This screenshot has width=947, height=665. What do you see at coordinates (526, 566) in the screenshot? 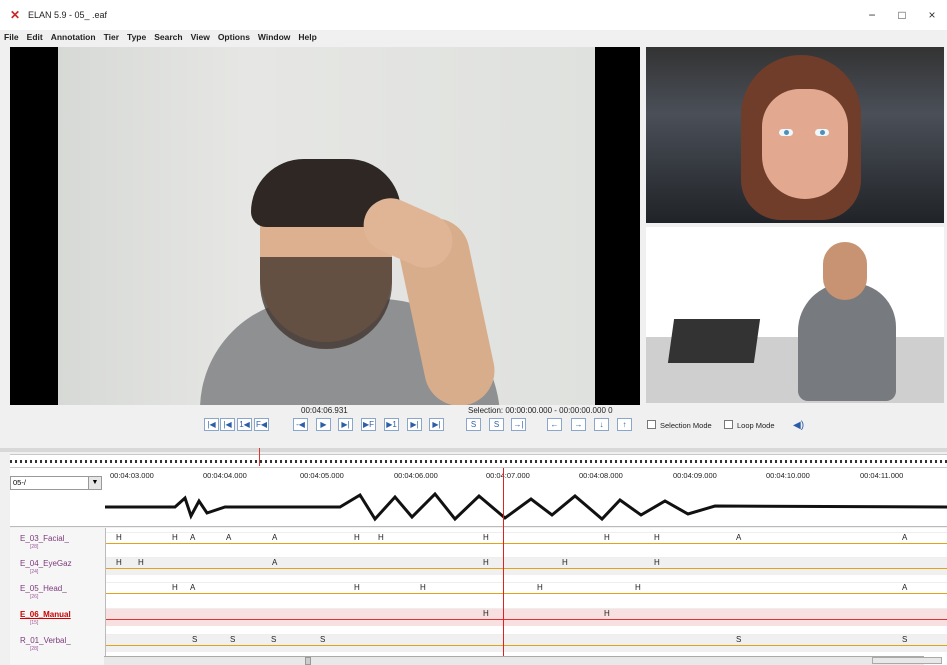
I see `tier-row: HHAHHH` at bounding box center [526, 566].